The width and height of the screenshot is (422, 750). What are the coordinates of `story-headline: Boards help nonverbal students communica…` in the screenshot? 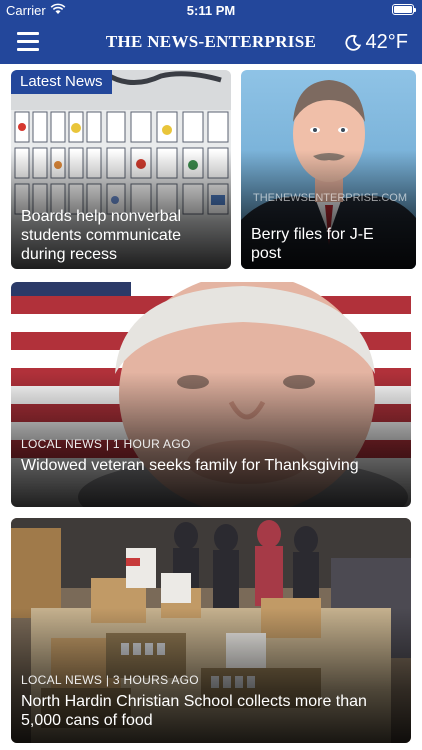 It's located at (101, 235).